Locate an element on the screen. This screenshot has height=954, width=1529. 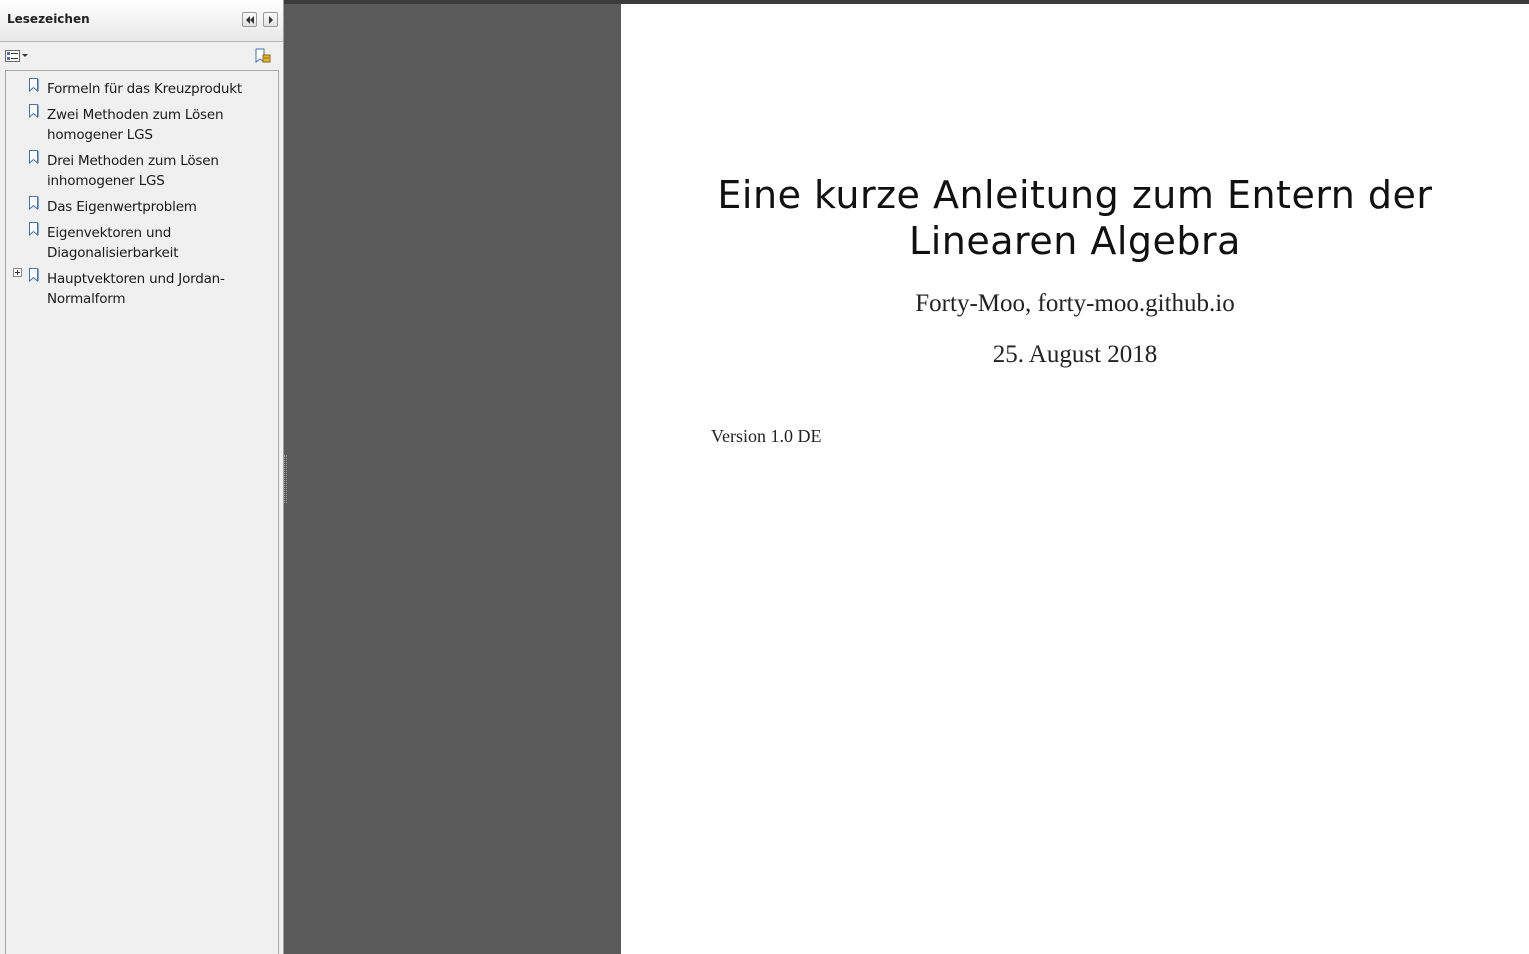
bookmark-label: Formeln für das Kreuzprodukt is located at coordinates (157, 89).